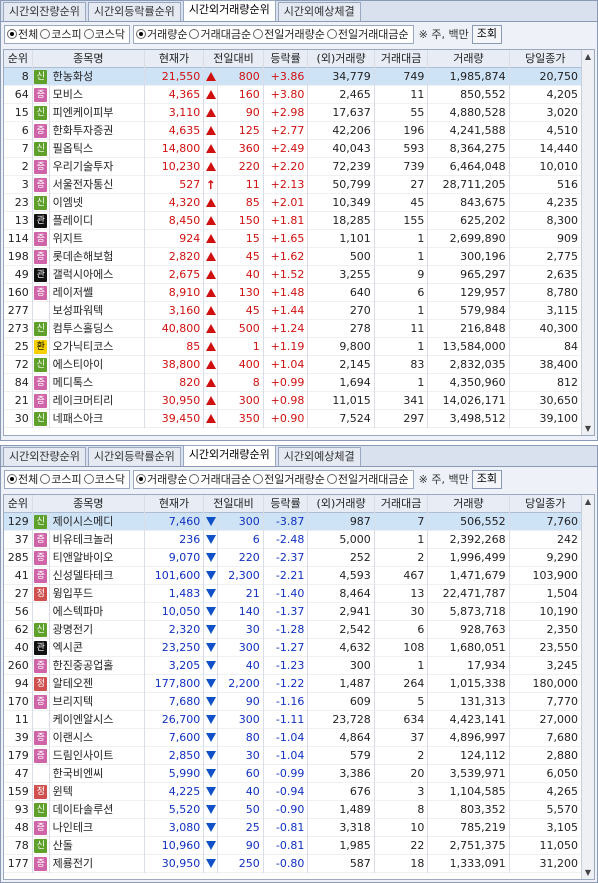  I want to click on stock-name: 신성델타테크, so click(97, 575).